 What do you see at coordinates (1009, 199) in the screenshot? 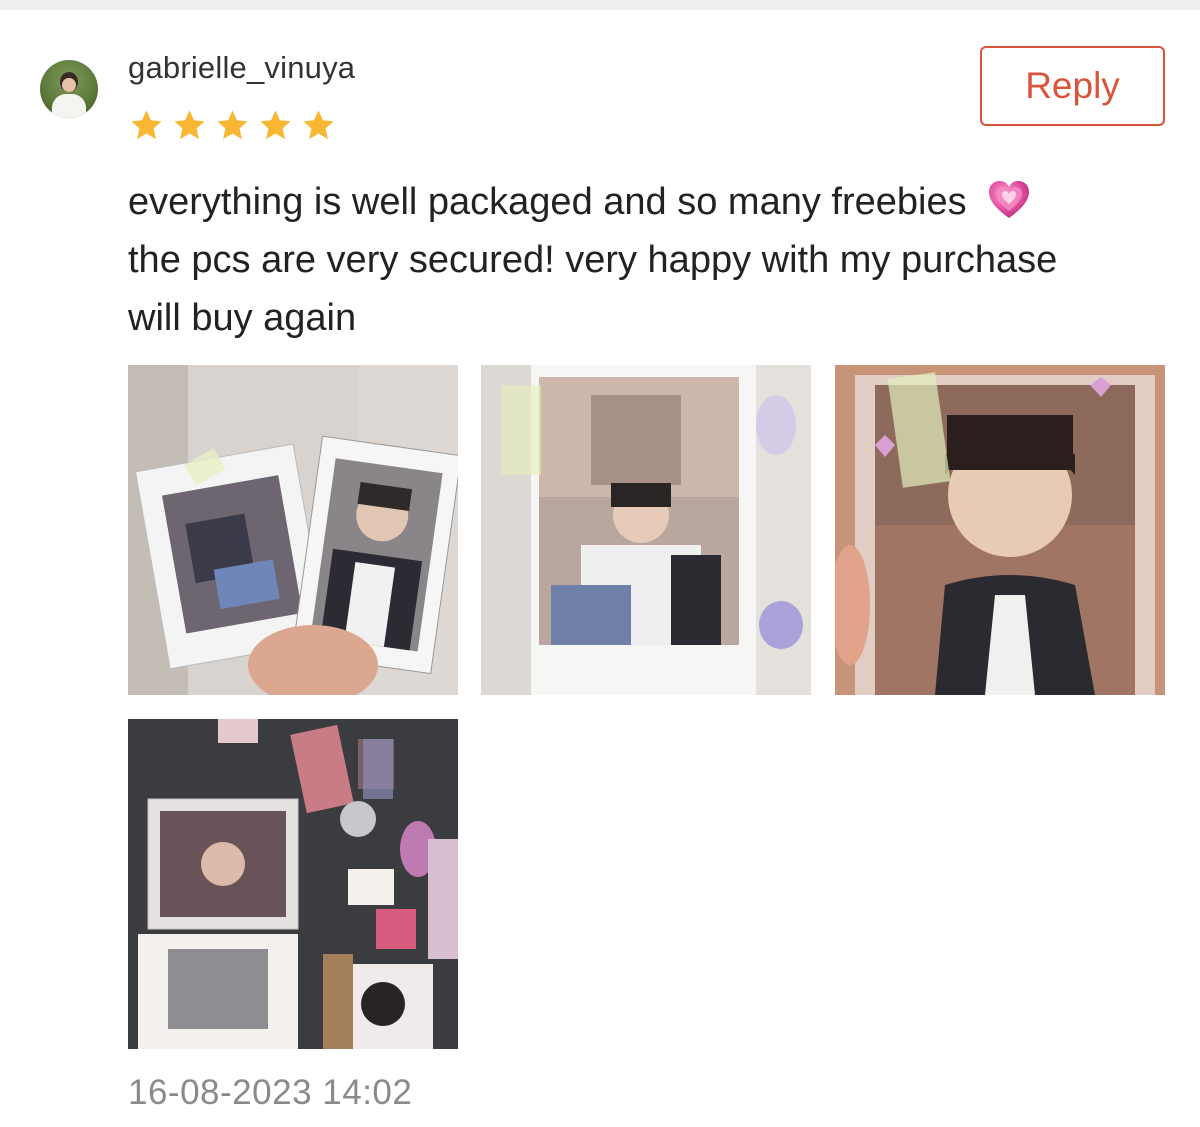
I see `sparkling-heart-icon` at bounding box center [1009, 199].